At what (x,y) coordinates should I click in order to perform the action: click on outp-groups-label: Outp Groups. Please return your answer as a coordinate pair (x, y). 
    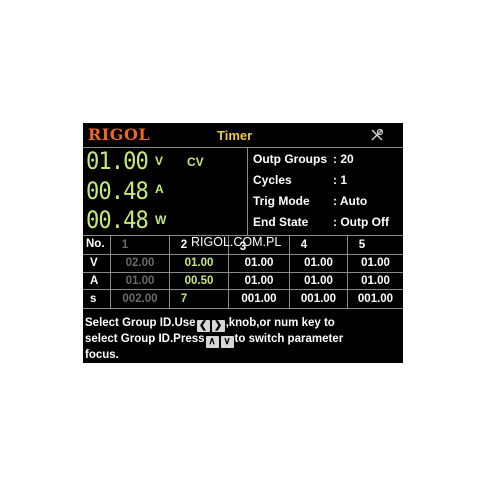
    Looking at the image, I should click on (290, 159).